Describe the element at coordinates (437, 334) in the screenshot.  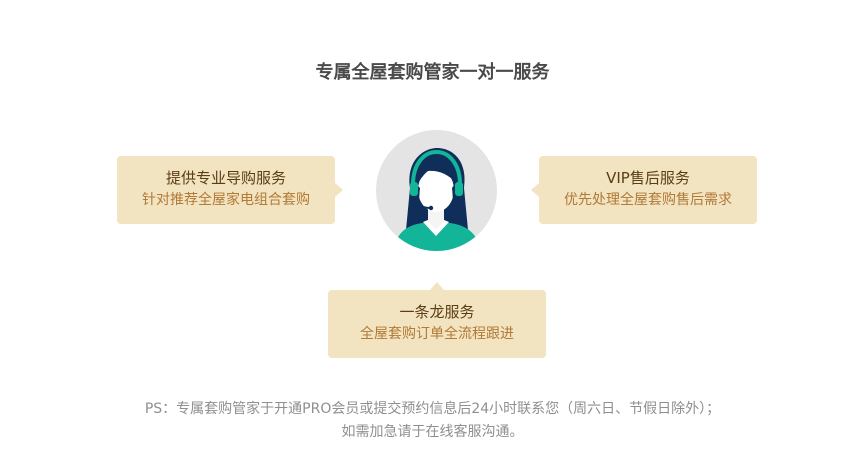
I see `service-card-desc: 全屋套购订单全流程跟进` at that location.